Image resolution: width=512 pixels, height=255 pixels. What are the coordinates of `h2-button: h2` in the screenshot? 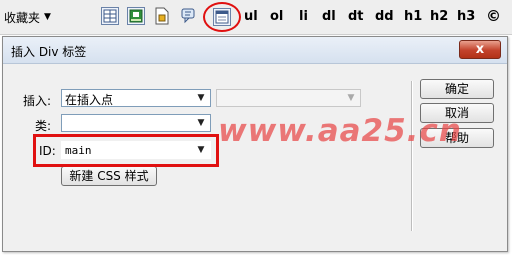 It's located at (439, 16).